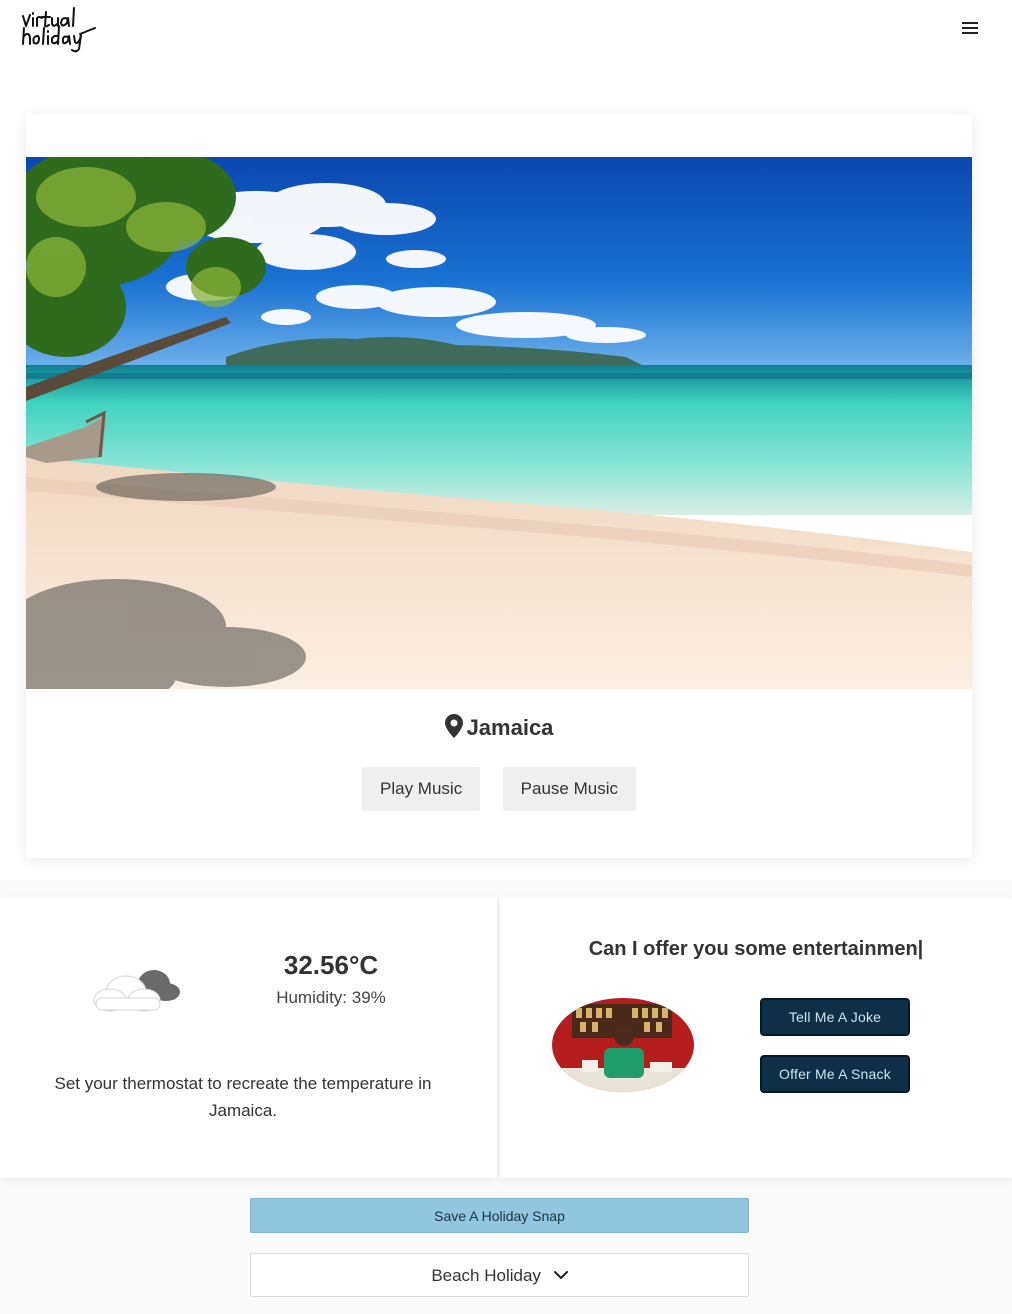 The width and height of the screenshot is (1012, 1314). Describe the element at coordinates (560, 1266) in the screenshot. I see `chevron-down-icon` at that location.